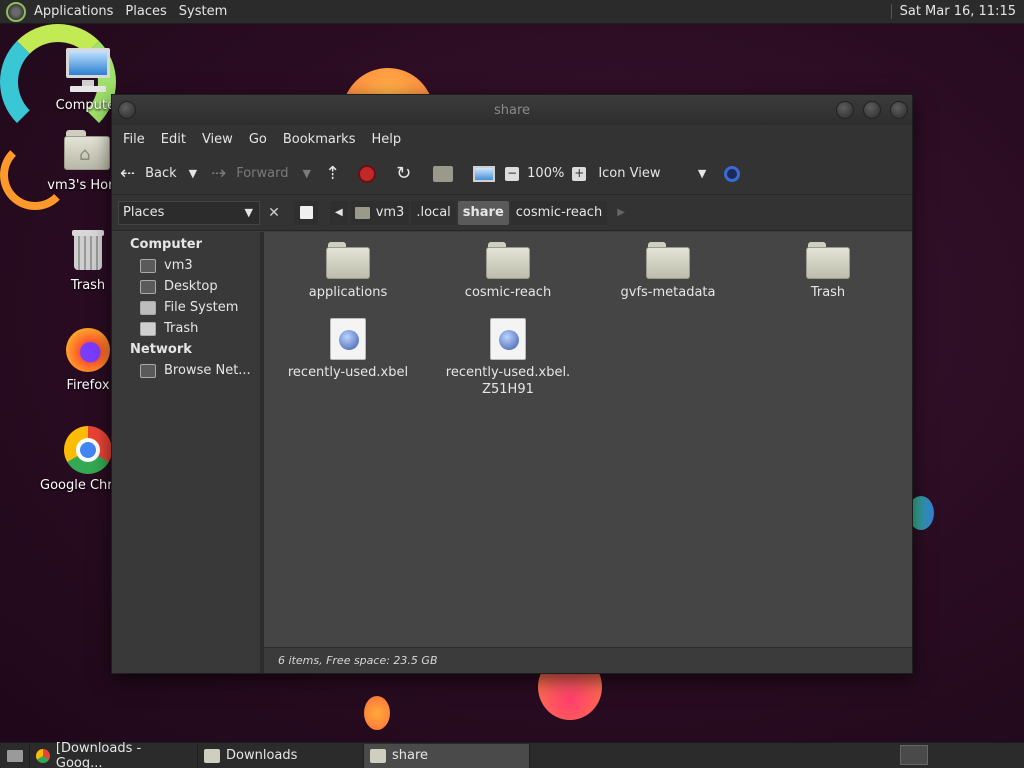 The height and width of the screenshot is (768, 1024). Describe the element at coordinates (148, 370) in the screenshot. I see `network-icon` at that location.